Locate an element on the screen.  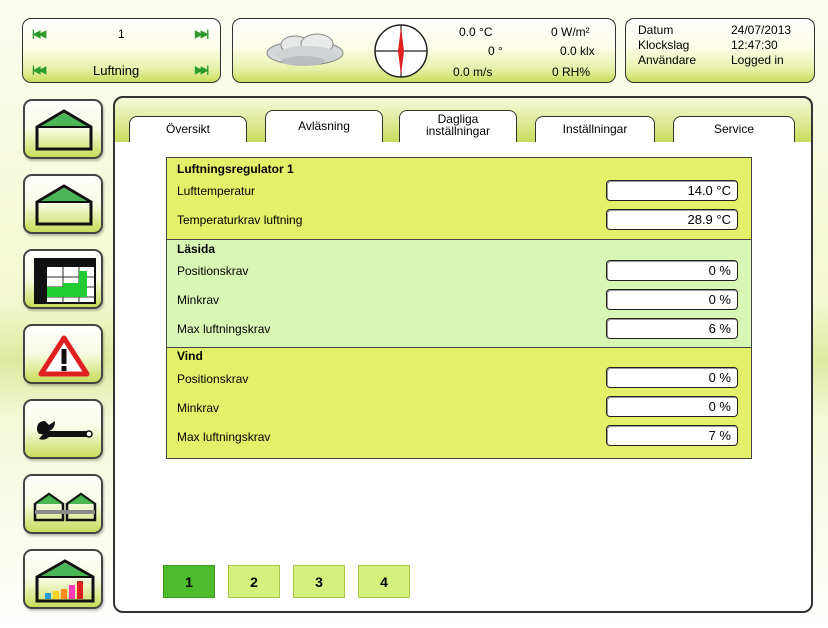
sidebar-greenhouse-2-button is located at coordinates (63, 204).